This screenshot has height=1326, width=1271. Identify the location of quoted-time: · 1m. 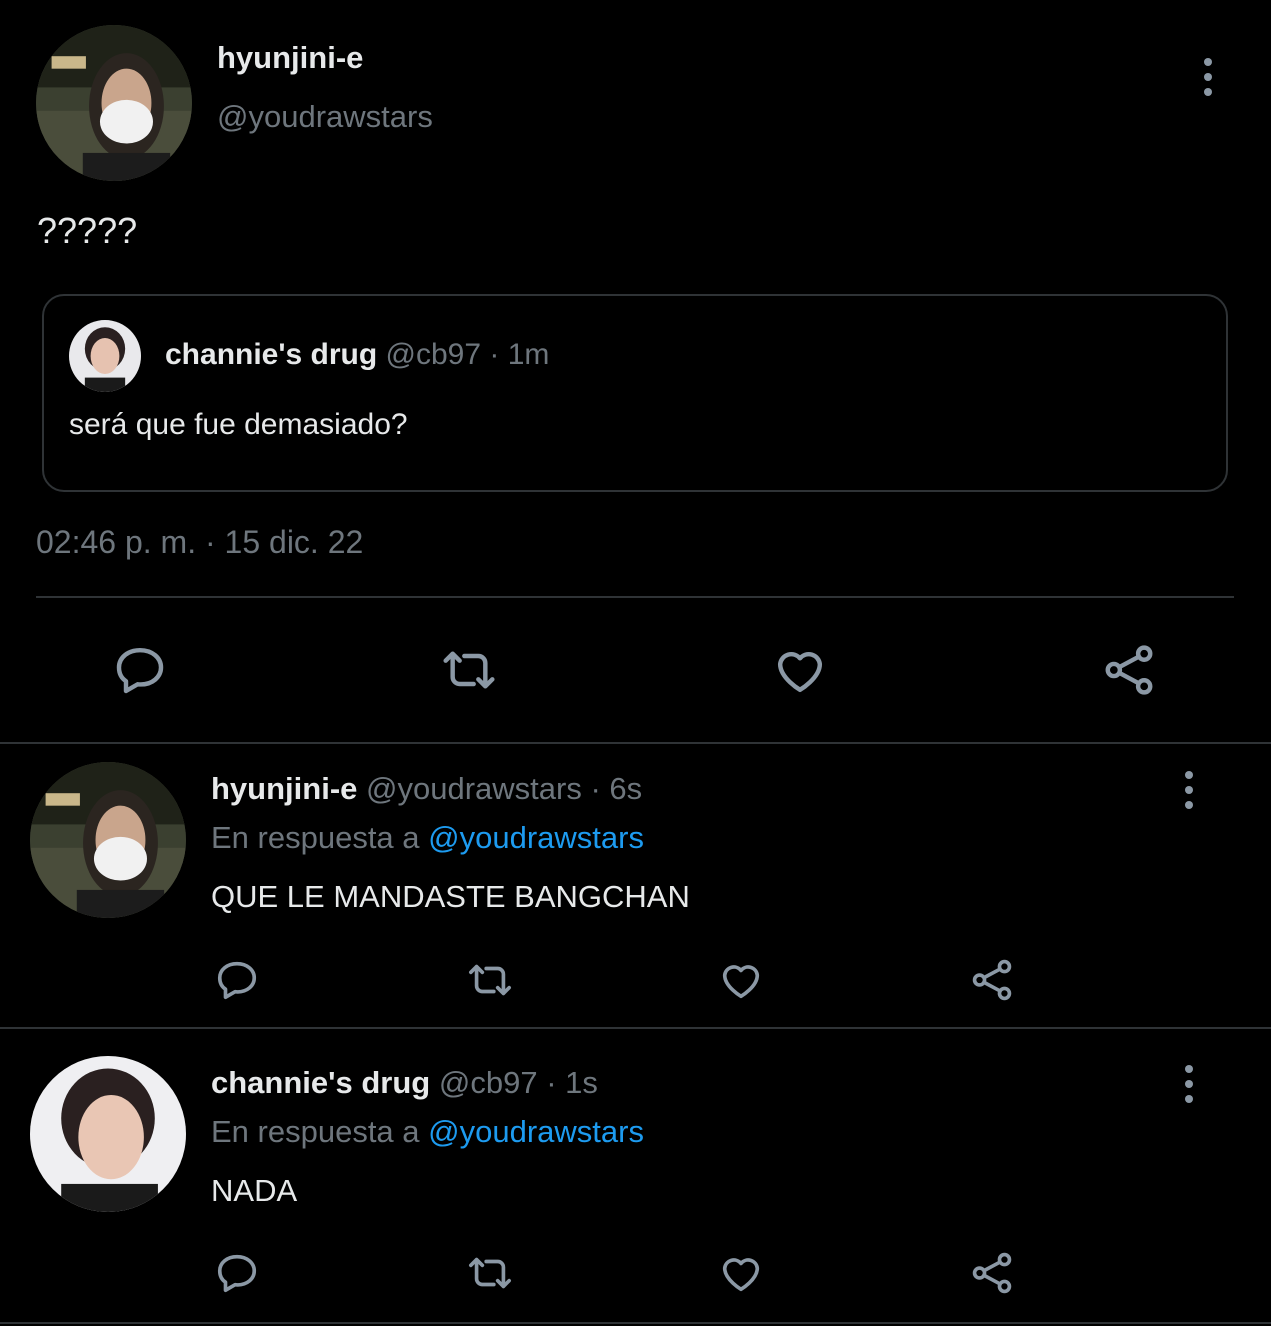
(519, 354).